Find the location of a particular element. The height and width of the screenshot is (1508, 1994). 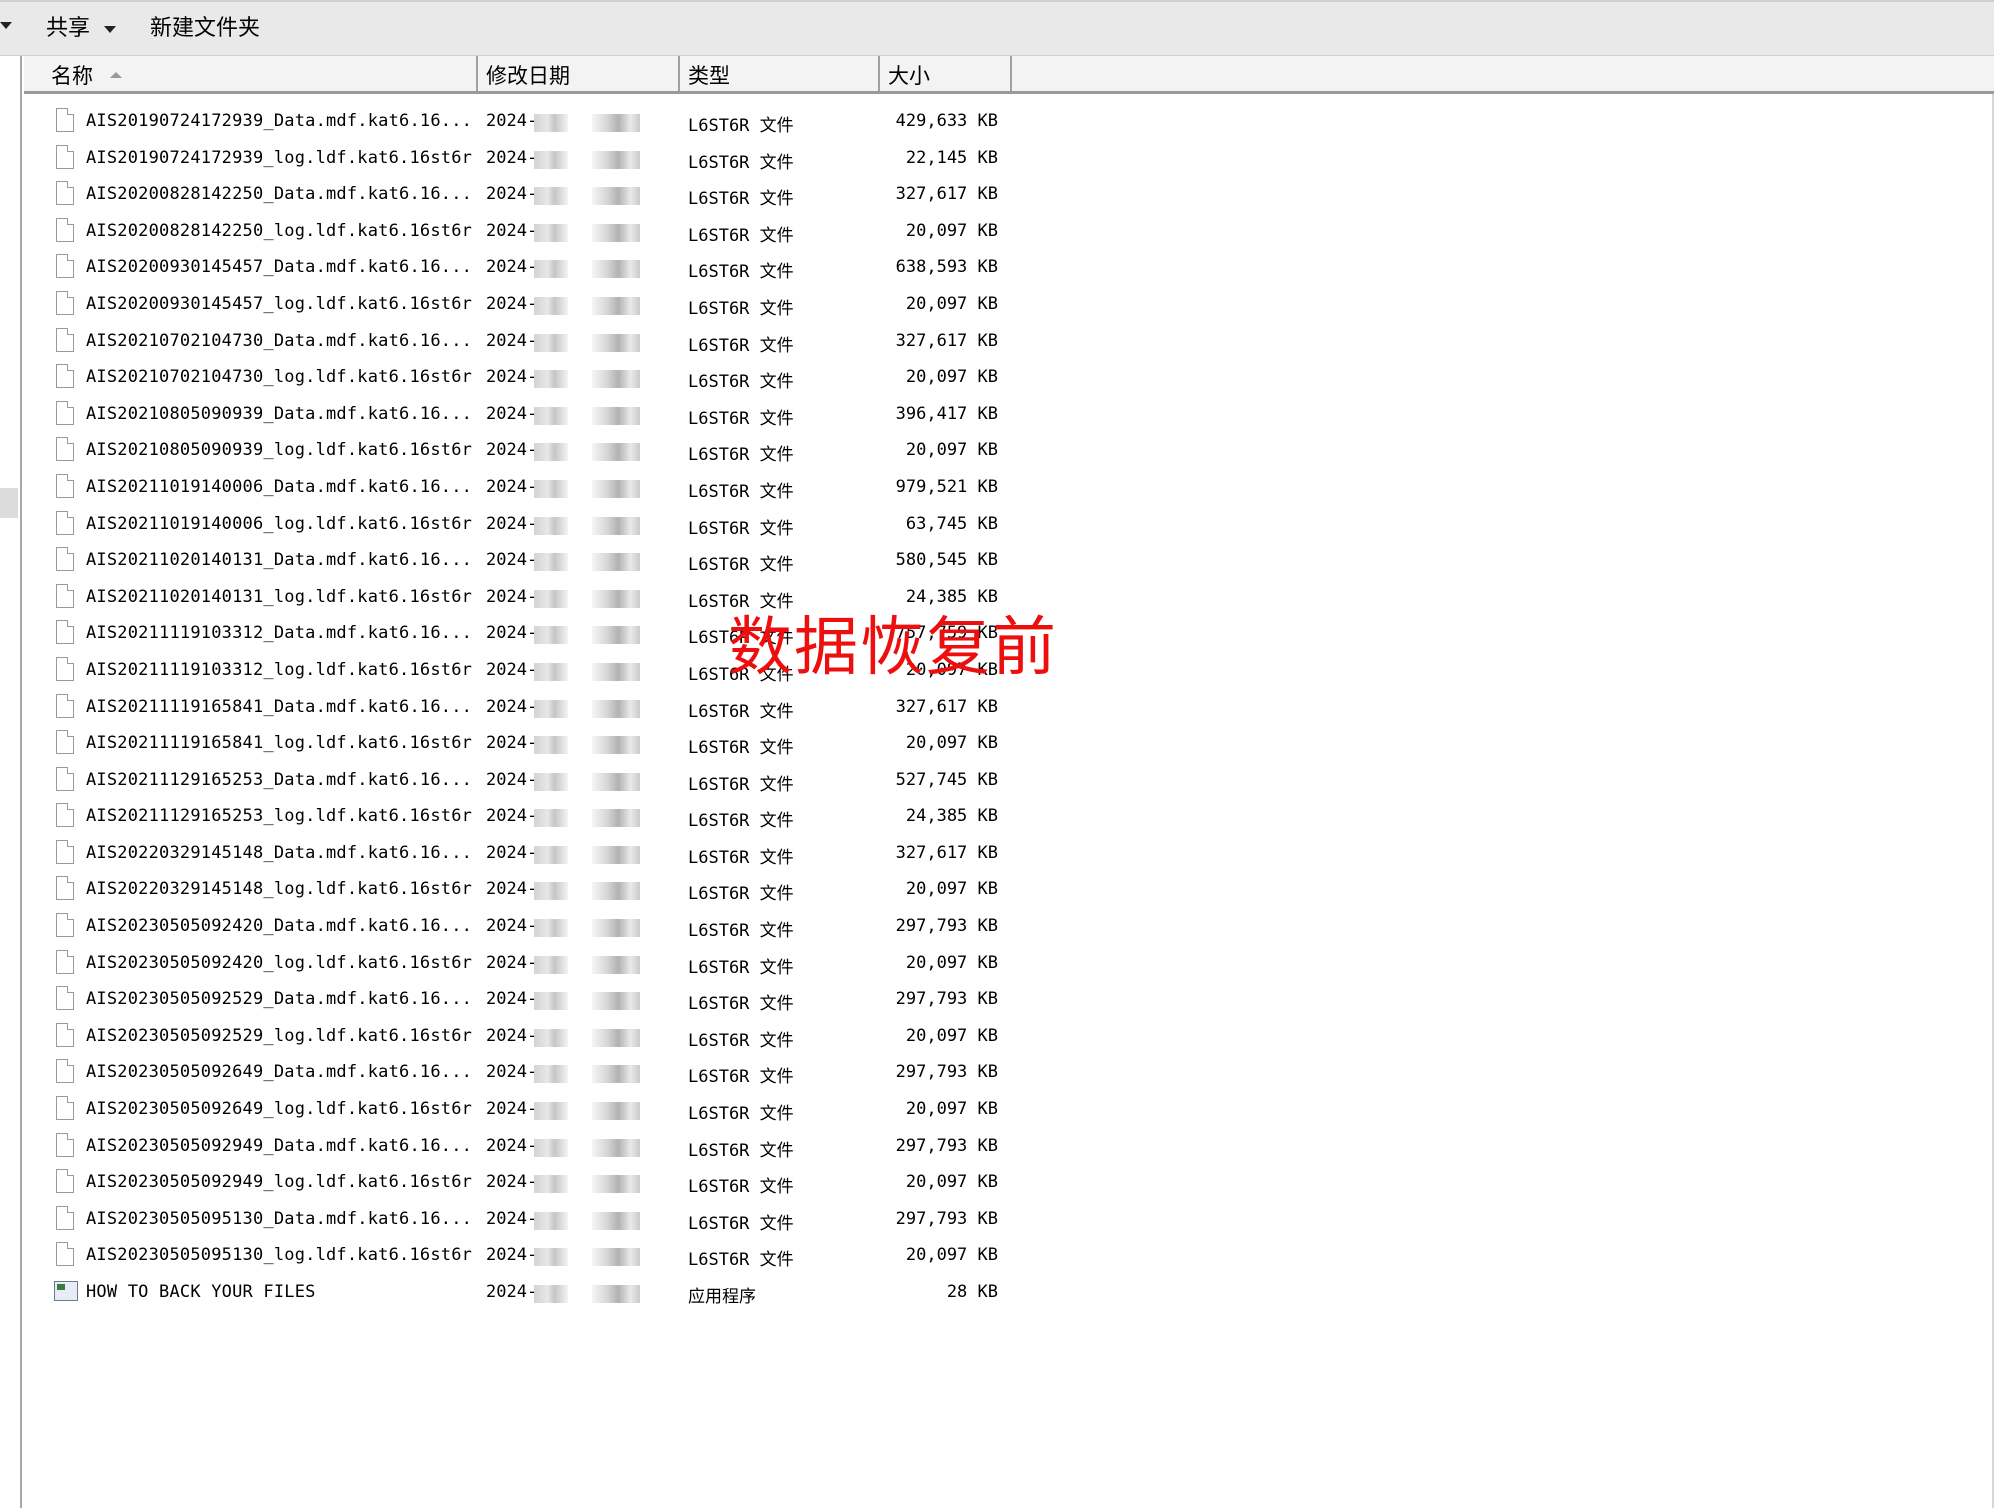

file-size: 20,097 KB is located at coordinates (951, 1255).